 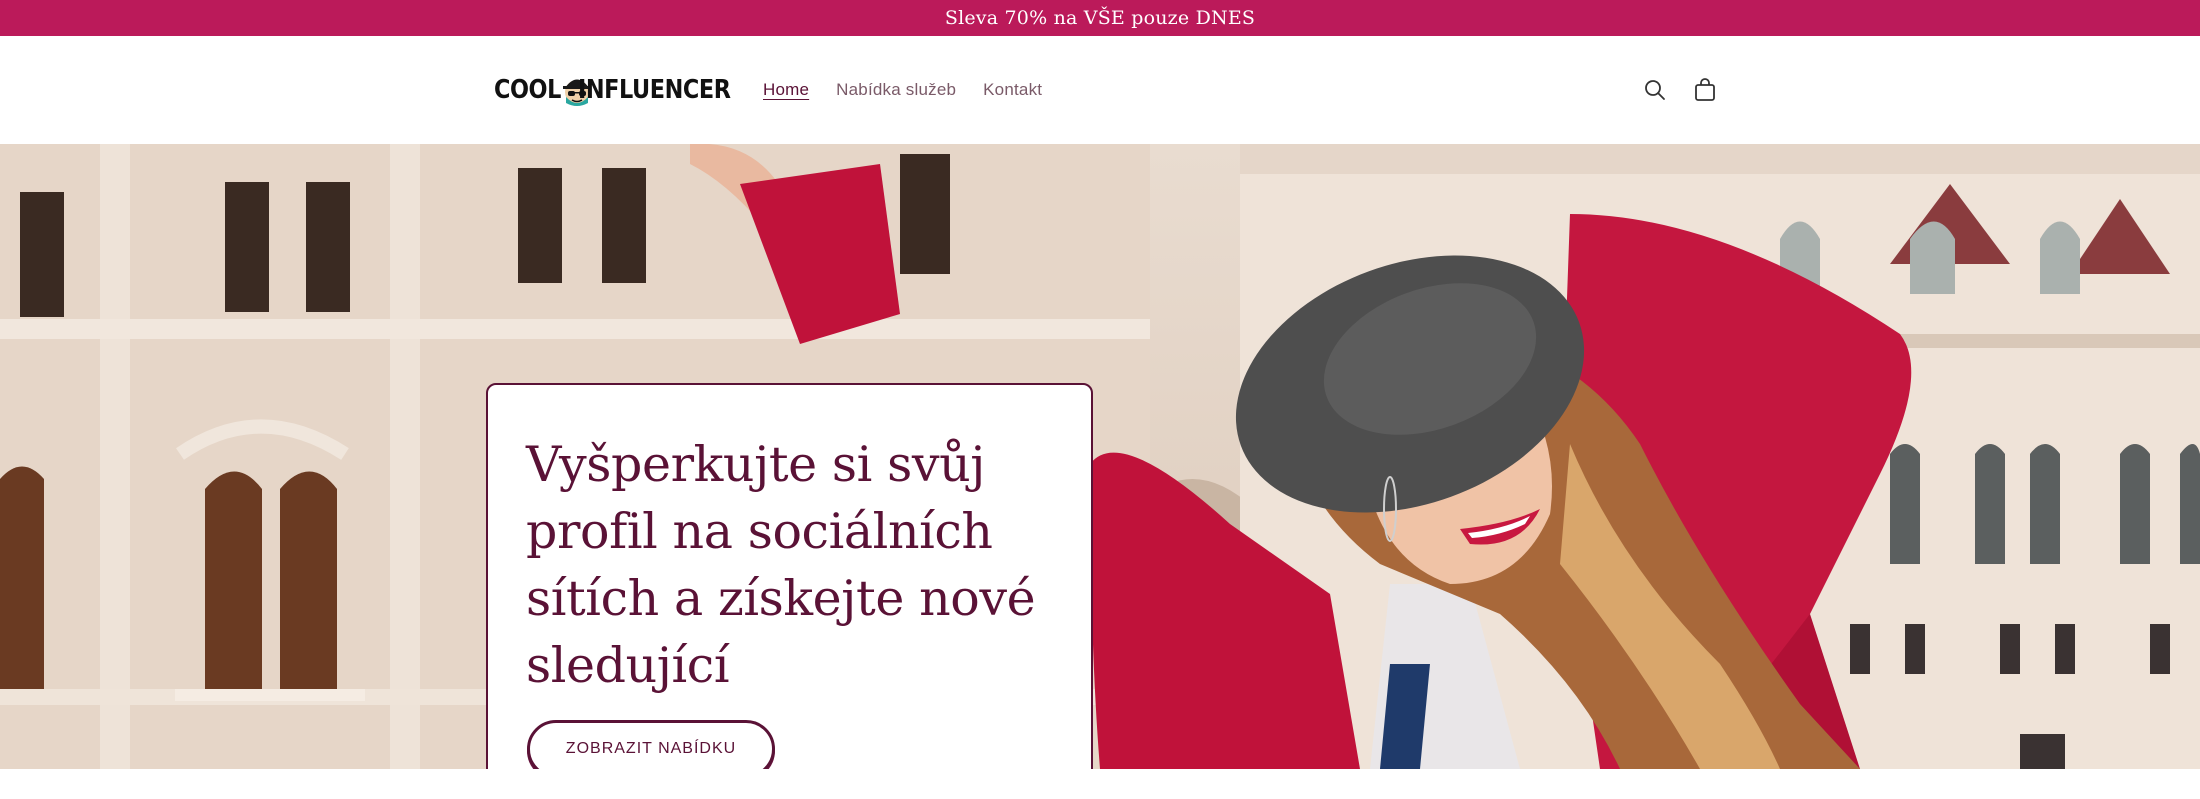 I want to click on cart-button, so click(x=1705, y=90).